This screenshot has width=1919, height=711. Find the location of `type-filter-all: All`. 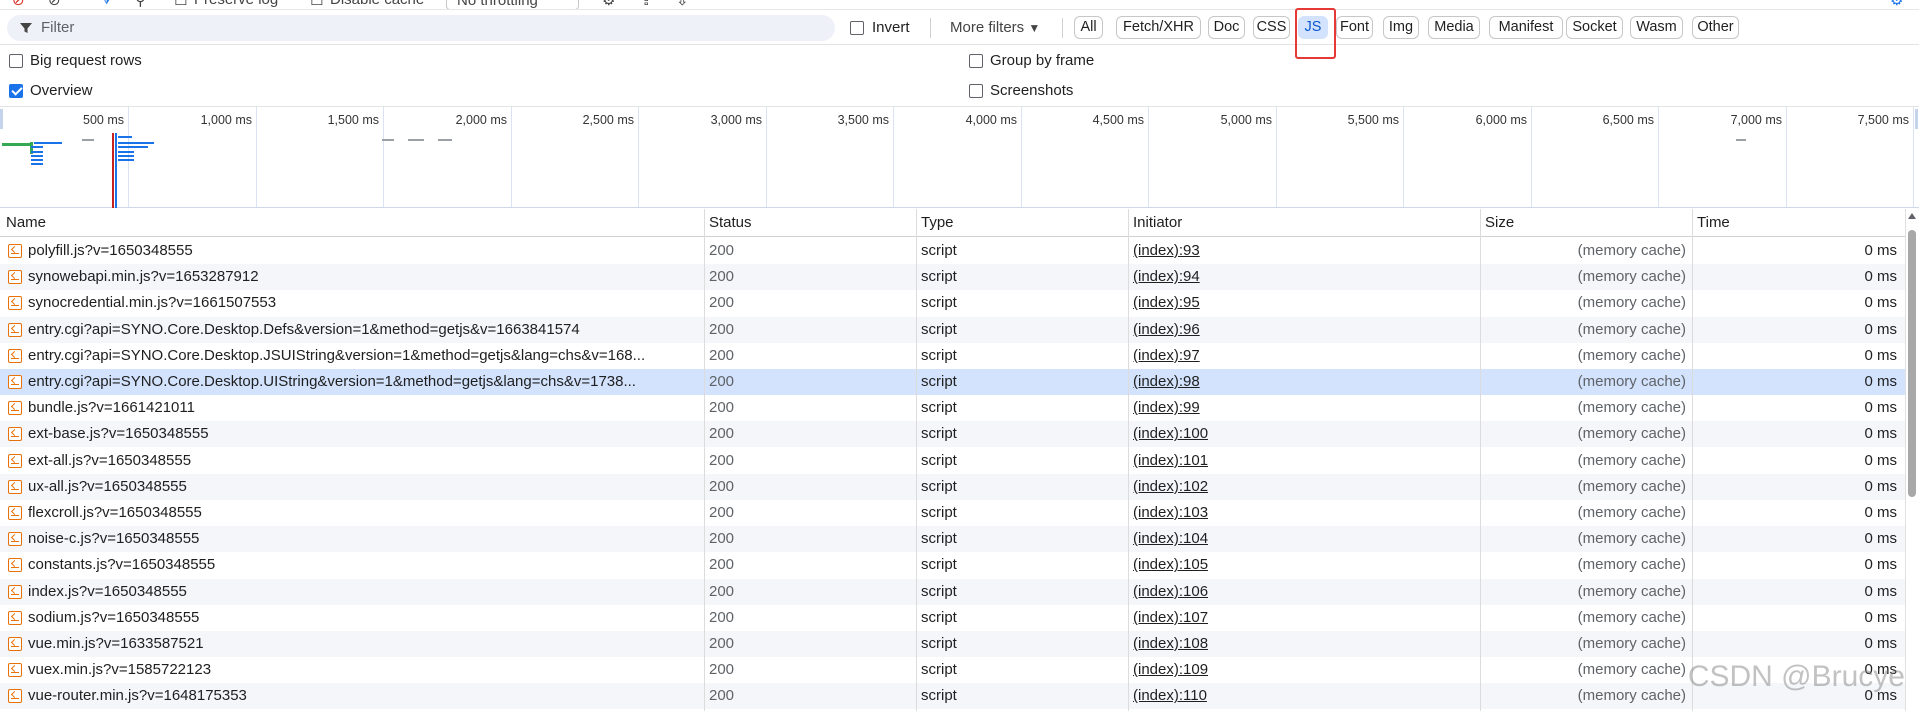

type-filter-all: All is located at coordinates (1088, 27).